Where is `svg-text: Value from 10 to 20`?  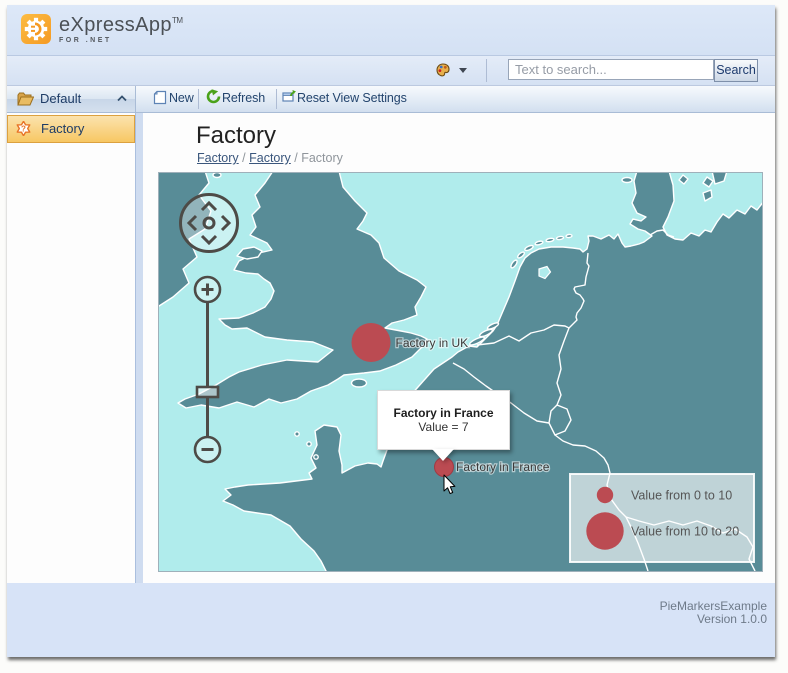 svg-text: Value from 10 to 20 is located at coordinates (685, 532).